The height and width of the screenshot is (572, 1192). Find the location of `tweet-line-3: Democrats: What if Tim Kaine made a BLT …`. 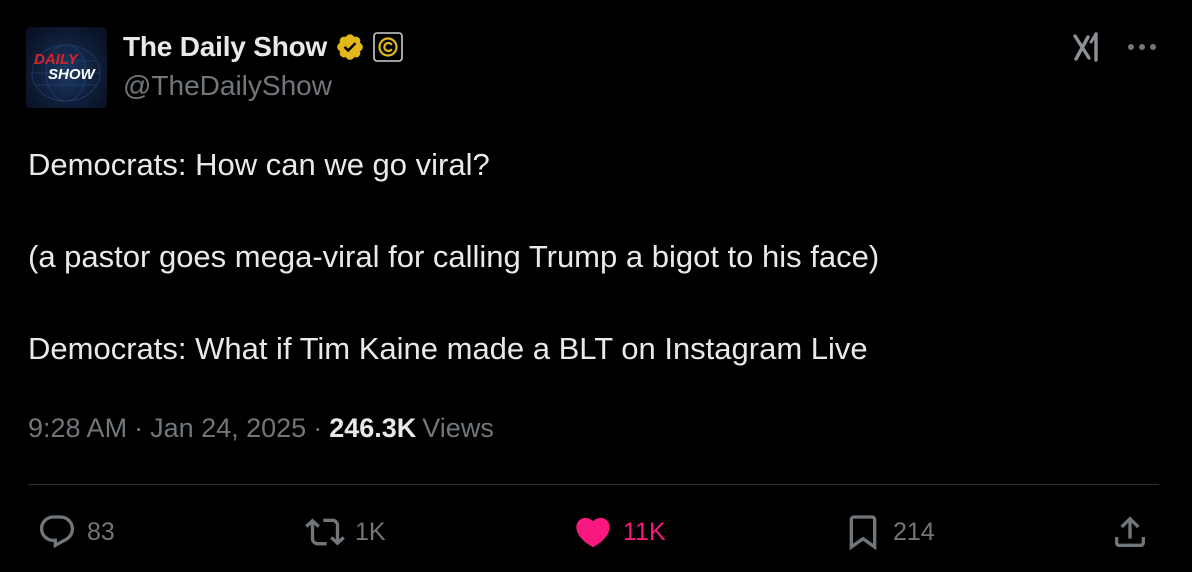

tweet-line-3: Democrats: What if Tim Kaine made a BLT … is located at coordinates (448, 348).